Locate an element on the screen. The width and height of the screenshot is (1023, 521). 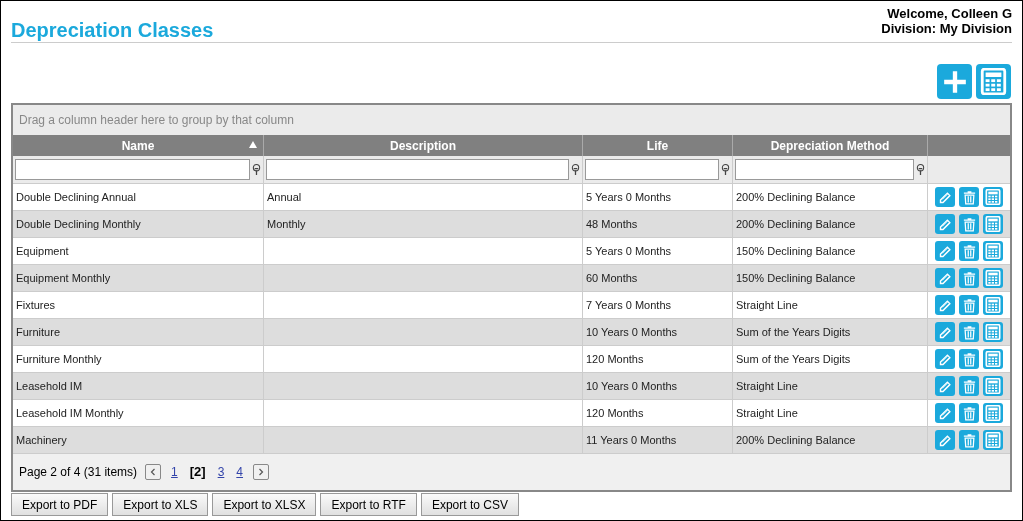
page-link: 4 is located at coordinates (239, 472).